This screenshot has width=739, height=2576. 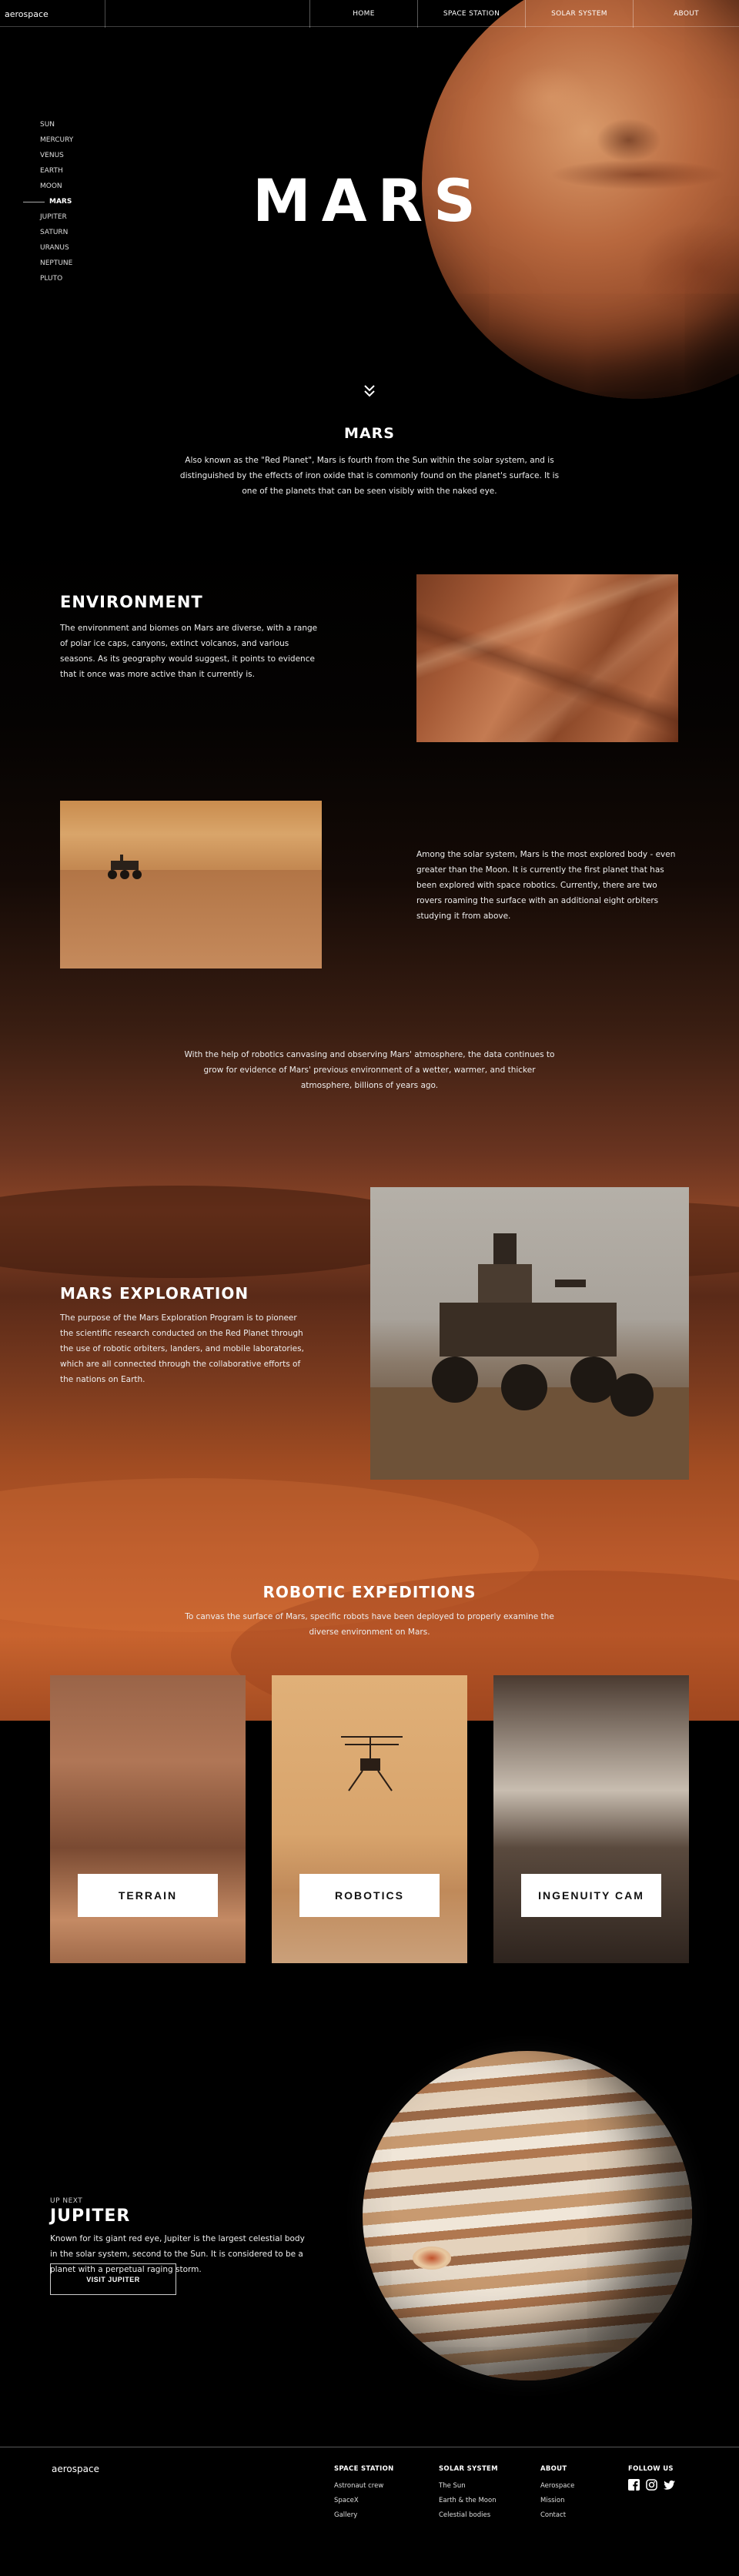 What do you see at coordinates (469, 2501) in the screenshot?
I see `footer-link: Earth & the Moon` at bounding box center [469, 2501].